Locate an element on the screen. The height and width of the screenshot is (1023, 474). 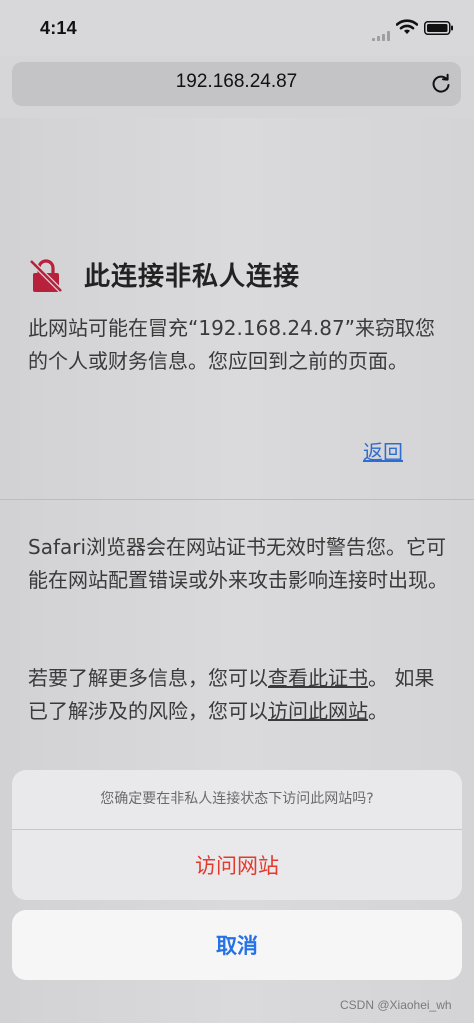
visit-site-link: 访问此网站 is located at coordinates (318, 711).